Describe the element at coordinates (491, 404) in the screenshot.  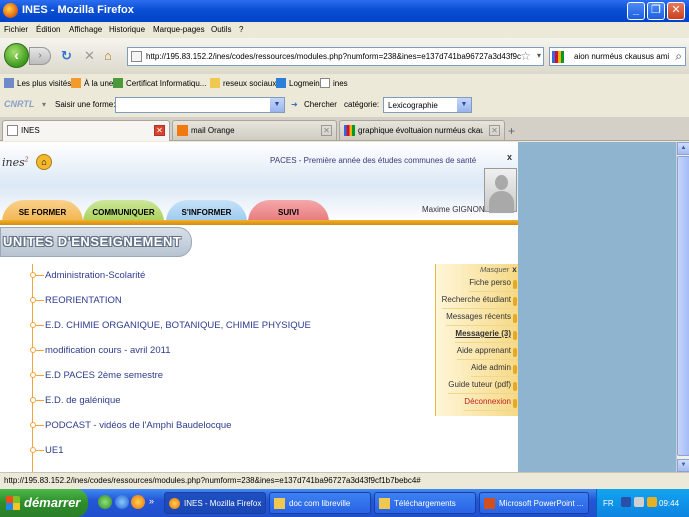
I see `side-item-deconnexion: Déconnexion` at that location.